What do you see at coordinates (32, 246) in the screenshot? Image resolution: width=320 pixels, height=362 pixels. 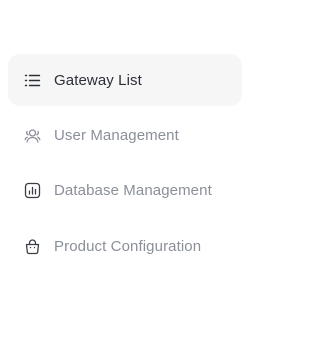 I see `shopping-bag-icon` at bounding box center [32, 246].